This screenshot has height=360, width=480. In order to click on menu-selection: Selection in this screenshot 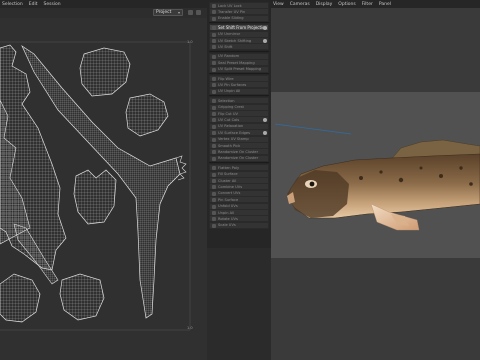, I will do `click(12, 4)`.